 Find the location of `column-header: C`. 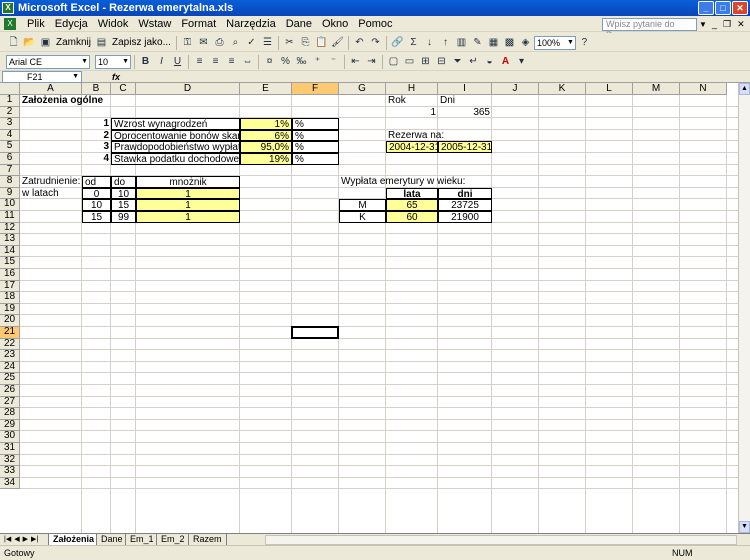

column-header: C is located at coordinates (123, 89).